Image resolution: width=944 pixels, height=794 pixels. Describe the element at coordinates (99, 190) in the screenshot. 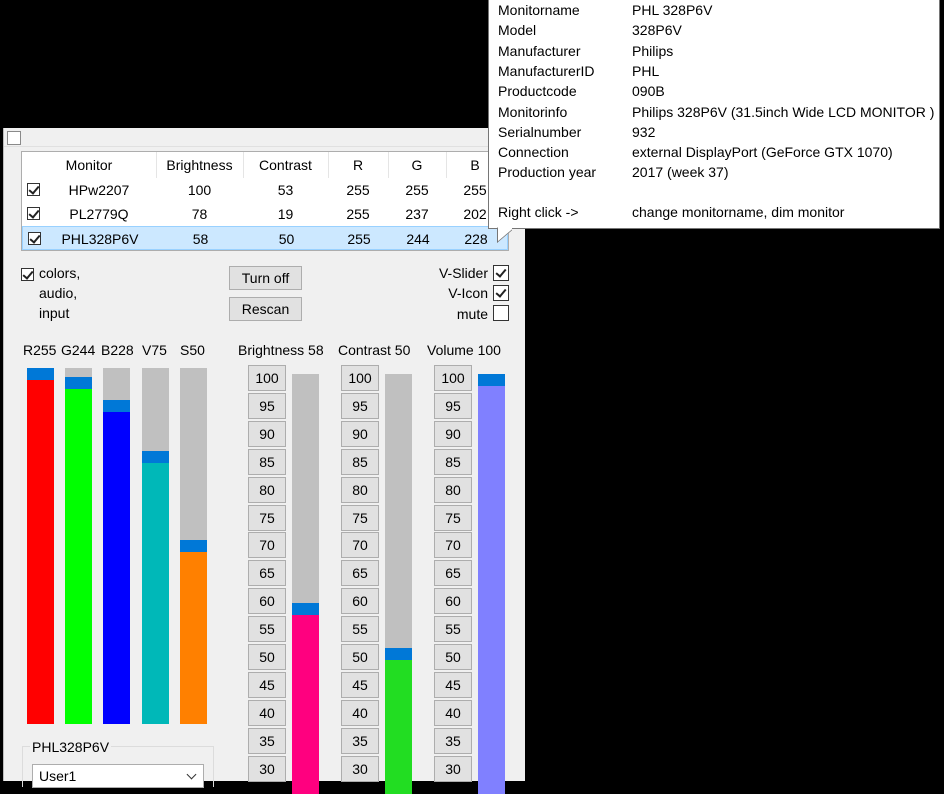

I see `cell-monitor-name: HPw2207` at that location.